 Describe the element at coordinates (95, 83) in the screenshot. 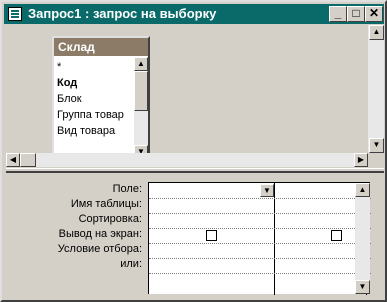

I see `field-item-key: Код` at that location.